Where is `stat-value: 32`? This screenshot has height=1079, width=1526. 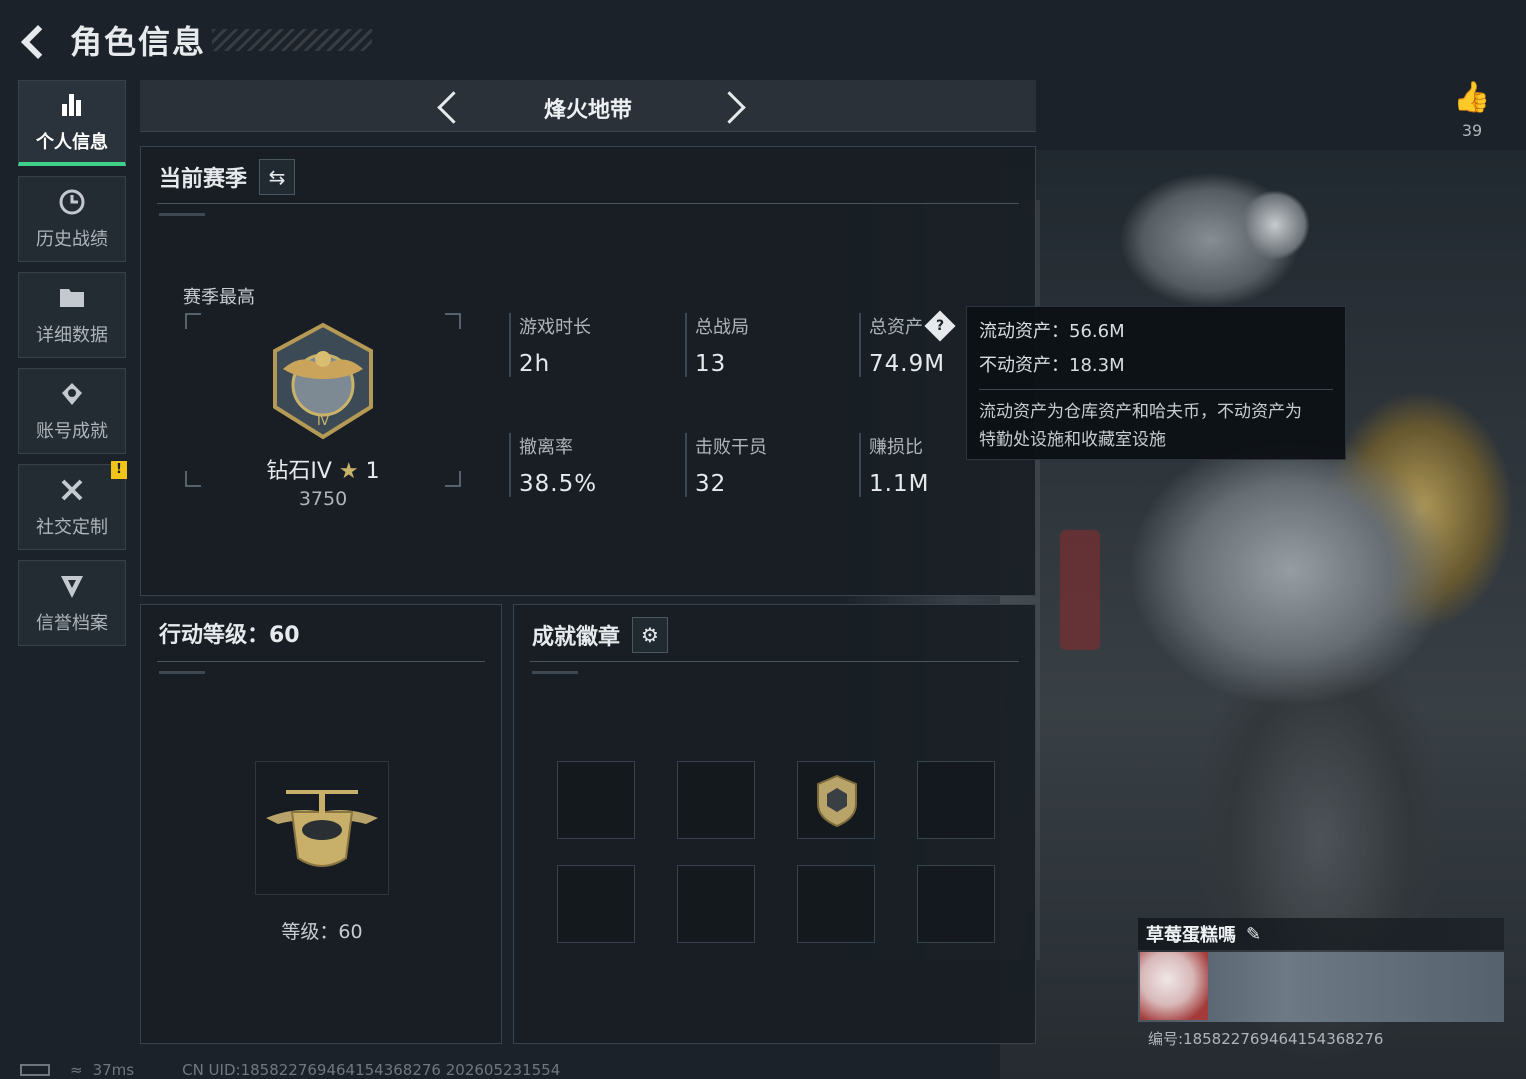 stat-value: 32 is located at coordinates (711, 484).